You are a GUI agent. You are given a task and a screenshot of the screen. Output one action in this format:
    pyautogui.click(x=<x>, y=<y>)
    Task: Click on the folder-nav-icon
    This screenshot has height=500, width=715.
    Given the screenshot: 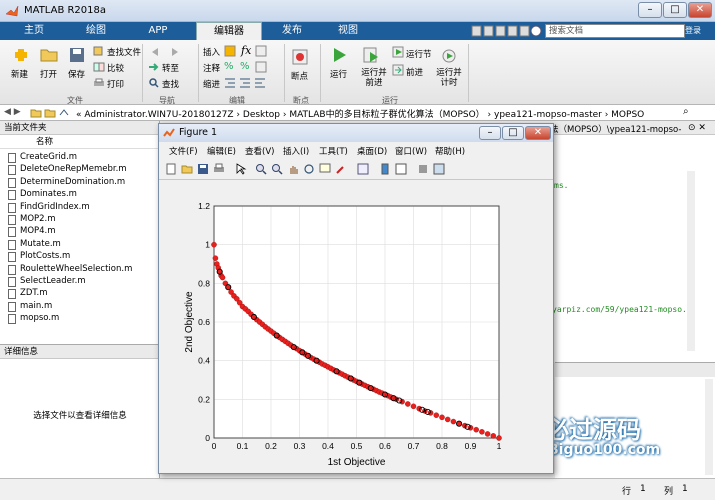 What is the action you would take?
    pyautogui.click(x=50, y=113)
    